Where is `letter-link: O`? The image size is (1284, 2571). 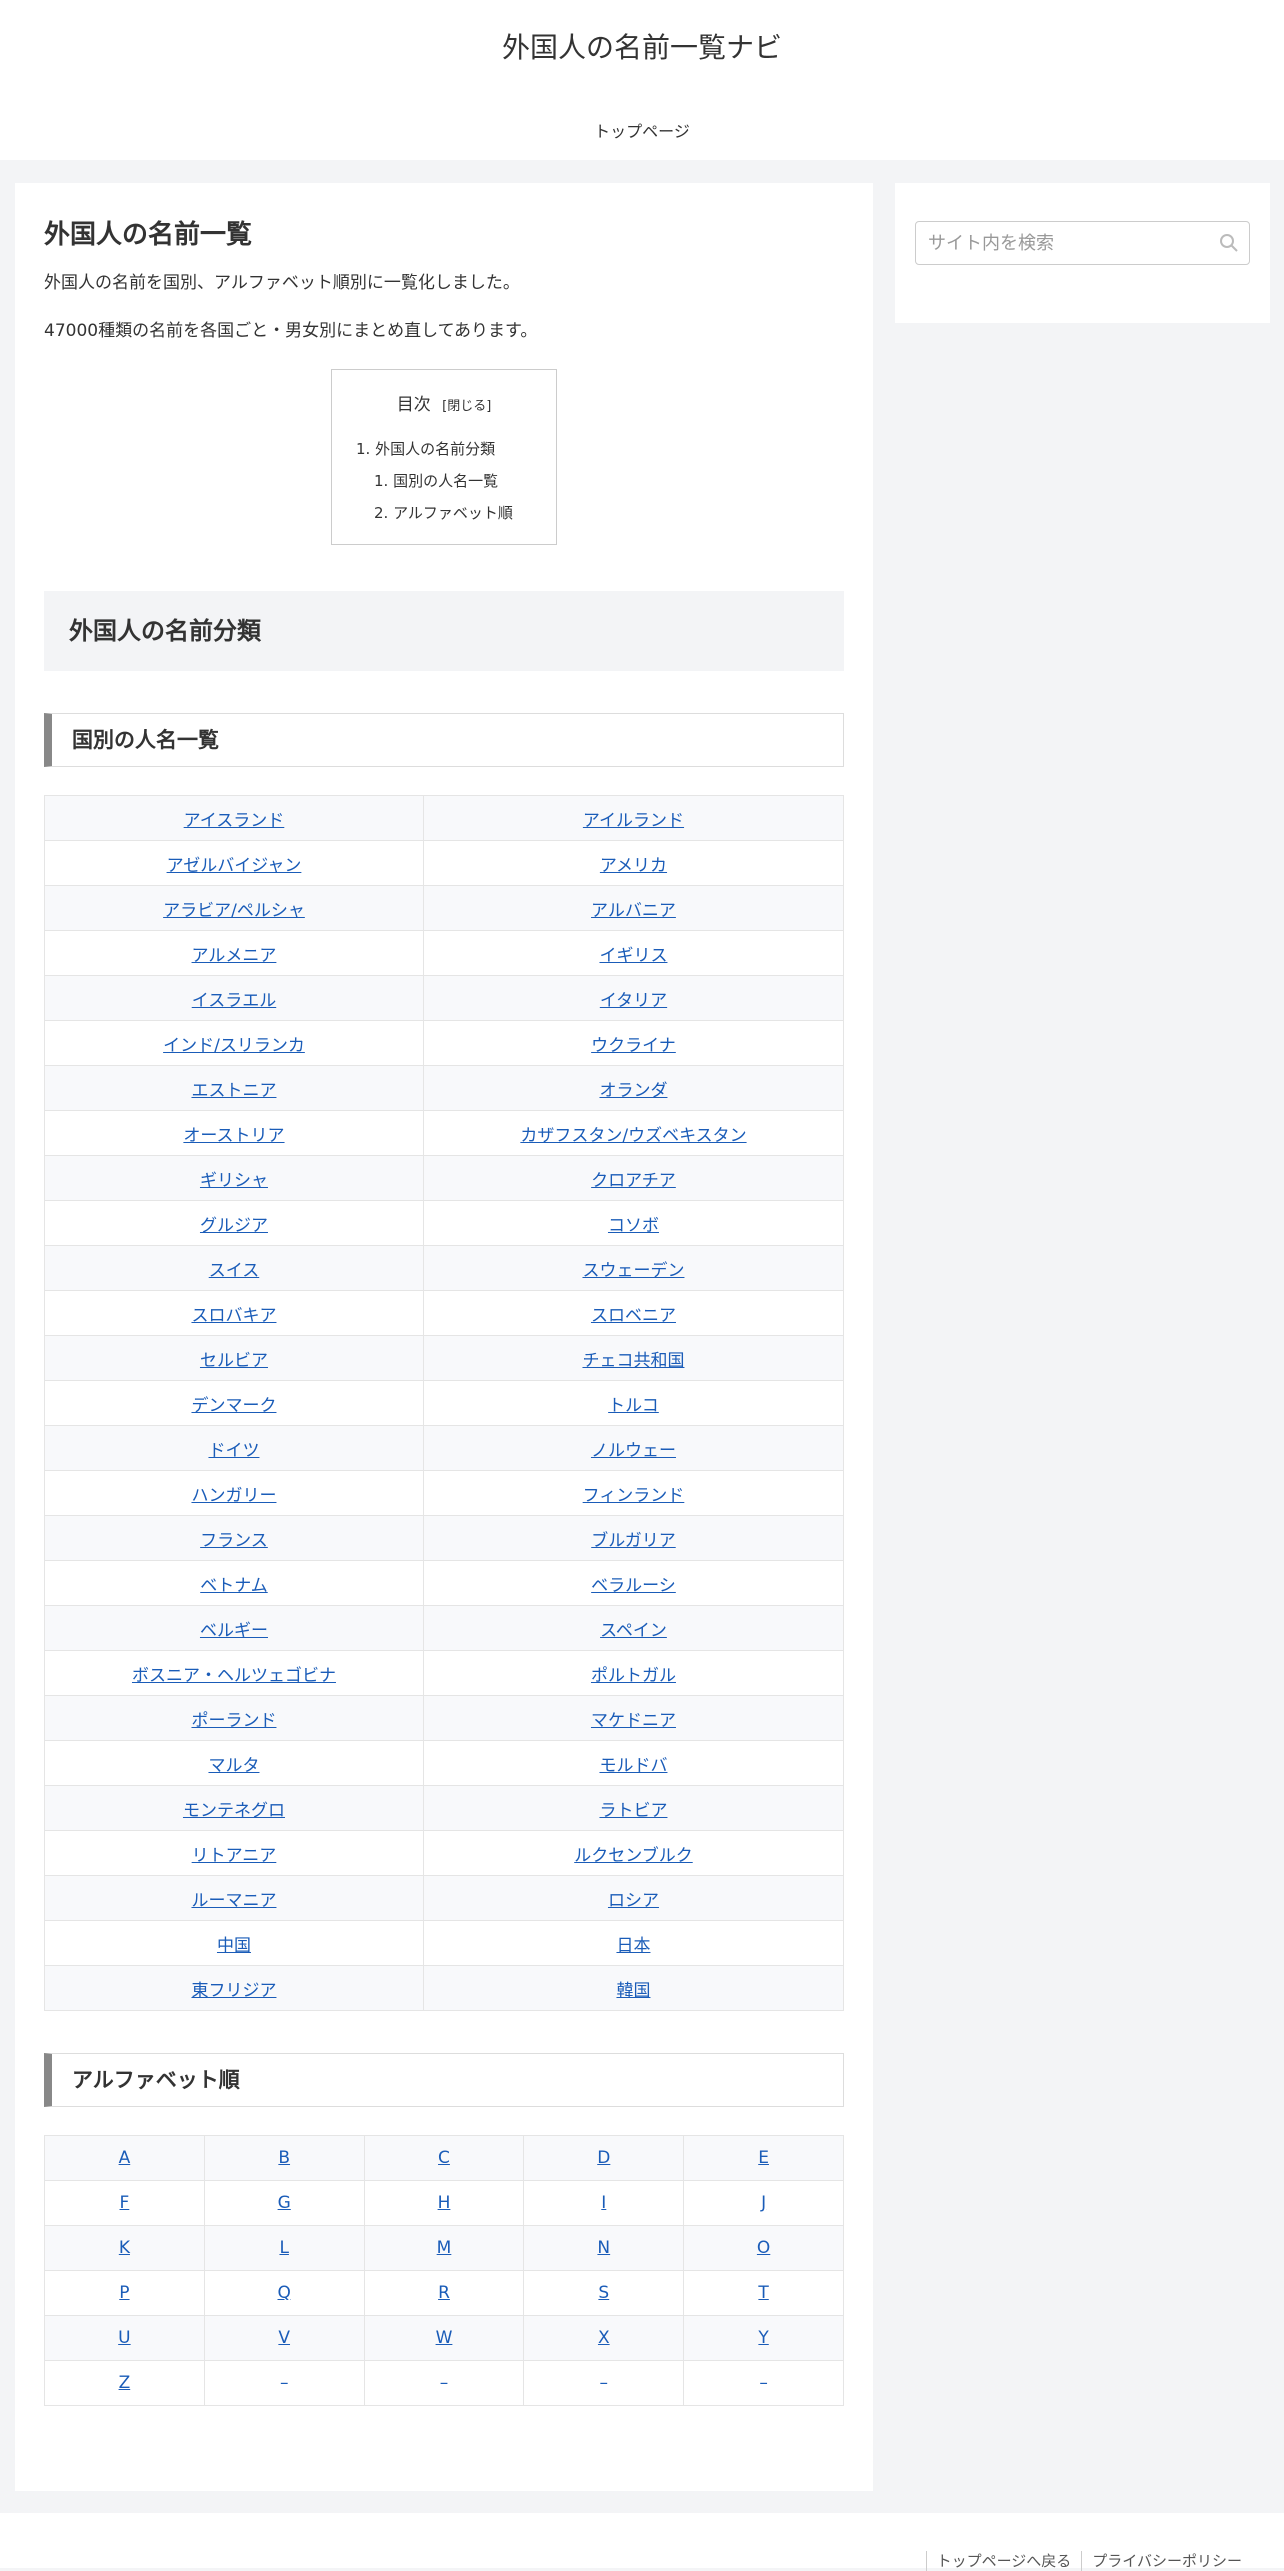
letter-link: O is located at coordinates (763, 2248).